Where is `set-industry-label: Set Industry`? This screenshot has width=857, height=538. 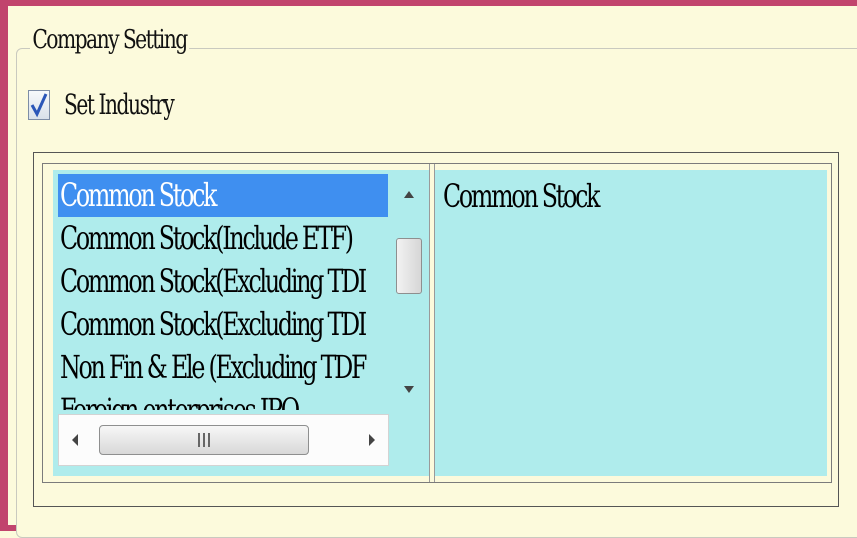
set-industry-label: Set Industry is located at coordinates (119, 104).